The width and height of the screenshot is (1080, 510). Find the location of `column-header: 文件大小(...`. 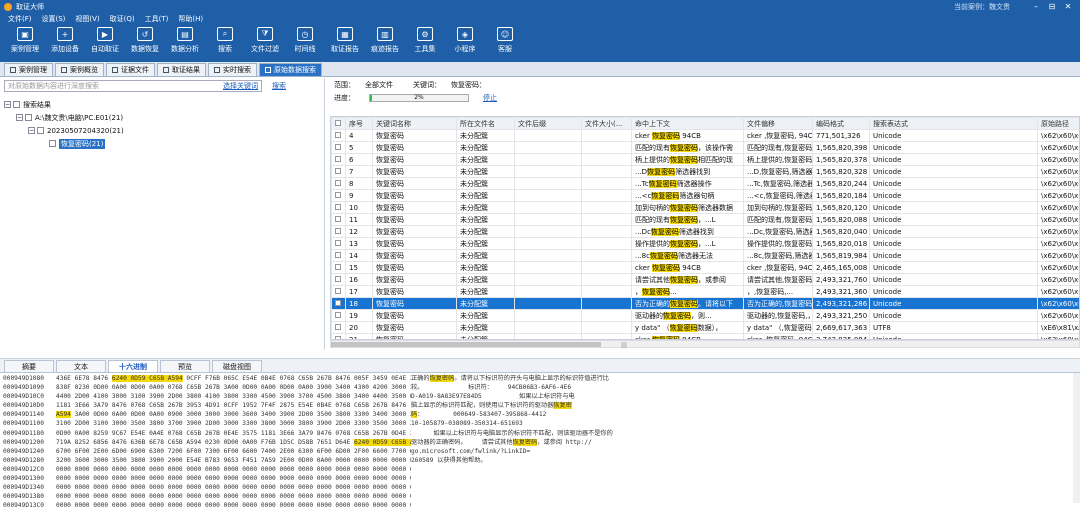

column-header: 文件大小(... is located at coordinates (607, 124).